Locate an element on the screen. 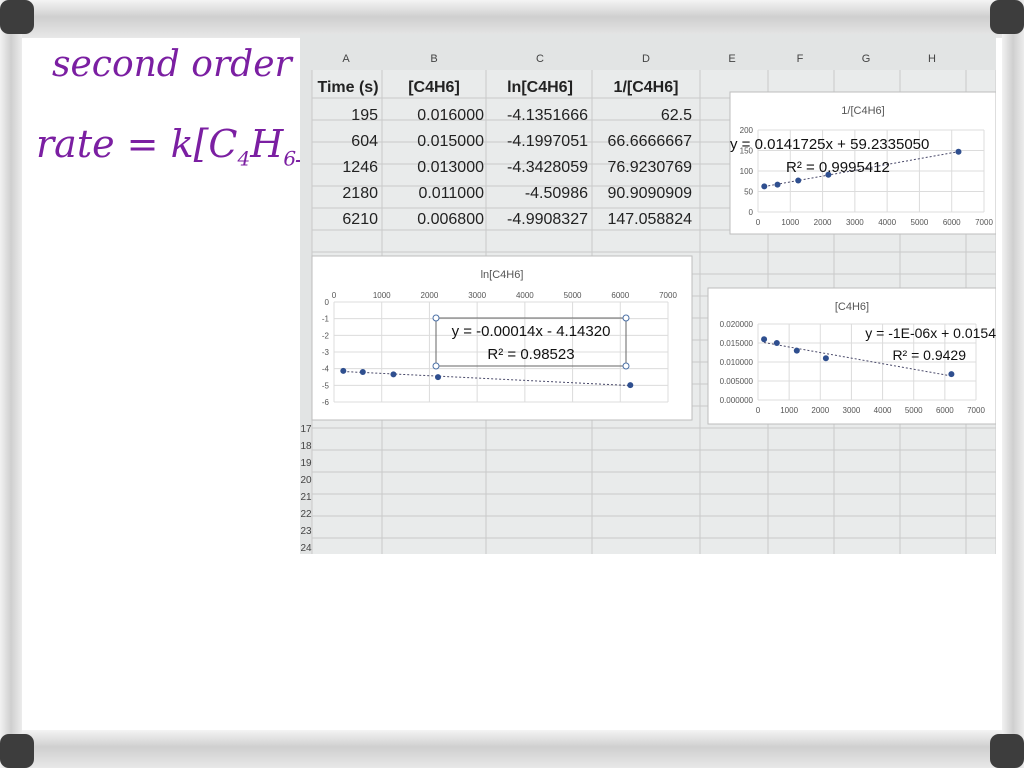 This screenshot has height=768, width=1024. cell-ln-3: -4.50986 is located at coordinates (556, 193).